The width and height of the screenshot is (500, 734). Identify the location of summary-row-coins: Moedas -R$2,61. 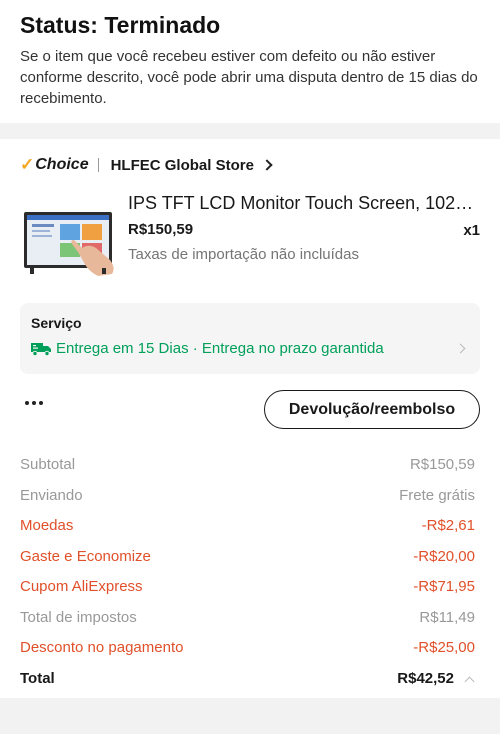
(247, 526).